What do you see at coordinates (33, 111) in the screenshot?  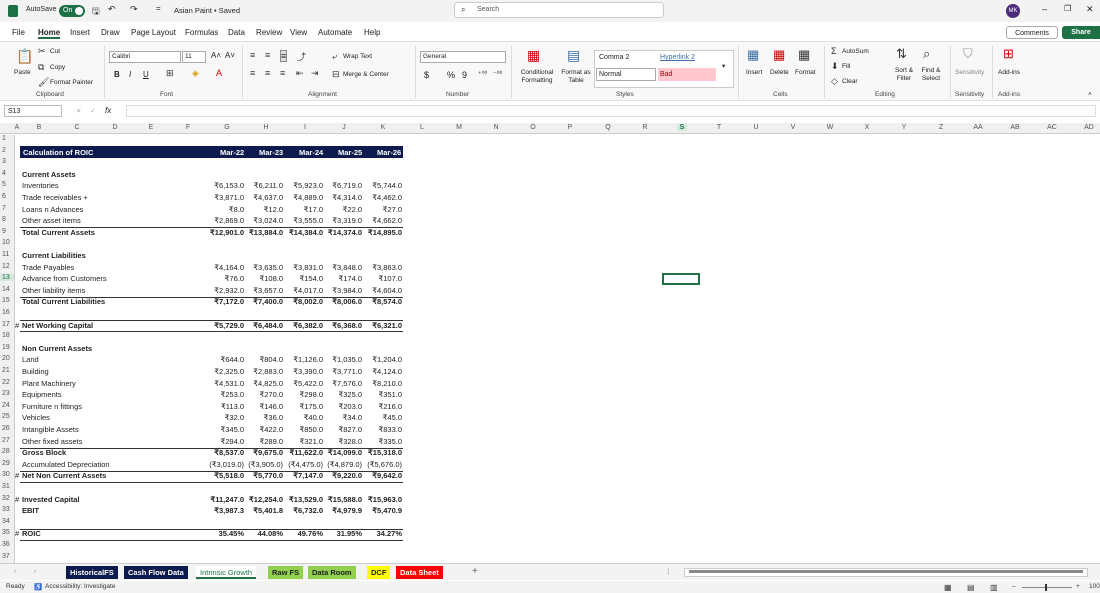 I see `name-box: S13` at bounding box center [33, 111].